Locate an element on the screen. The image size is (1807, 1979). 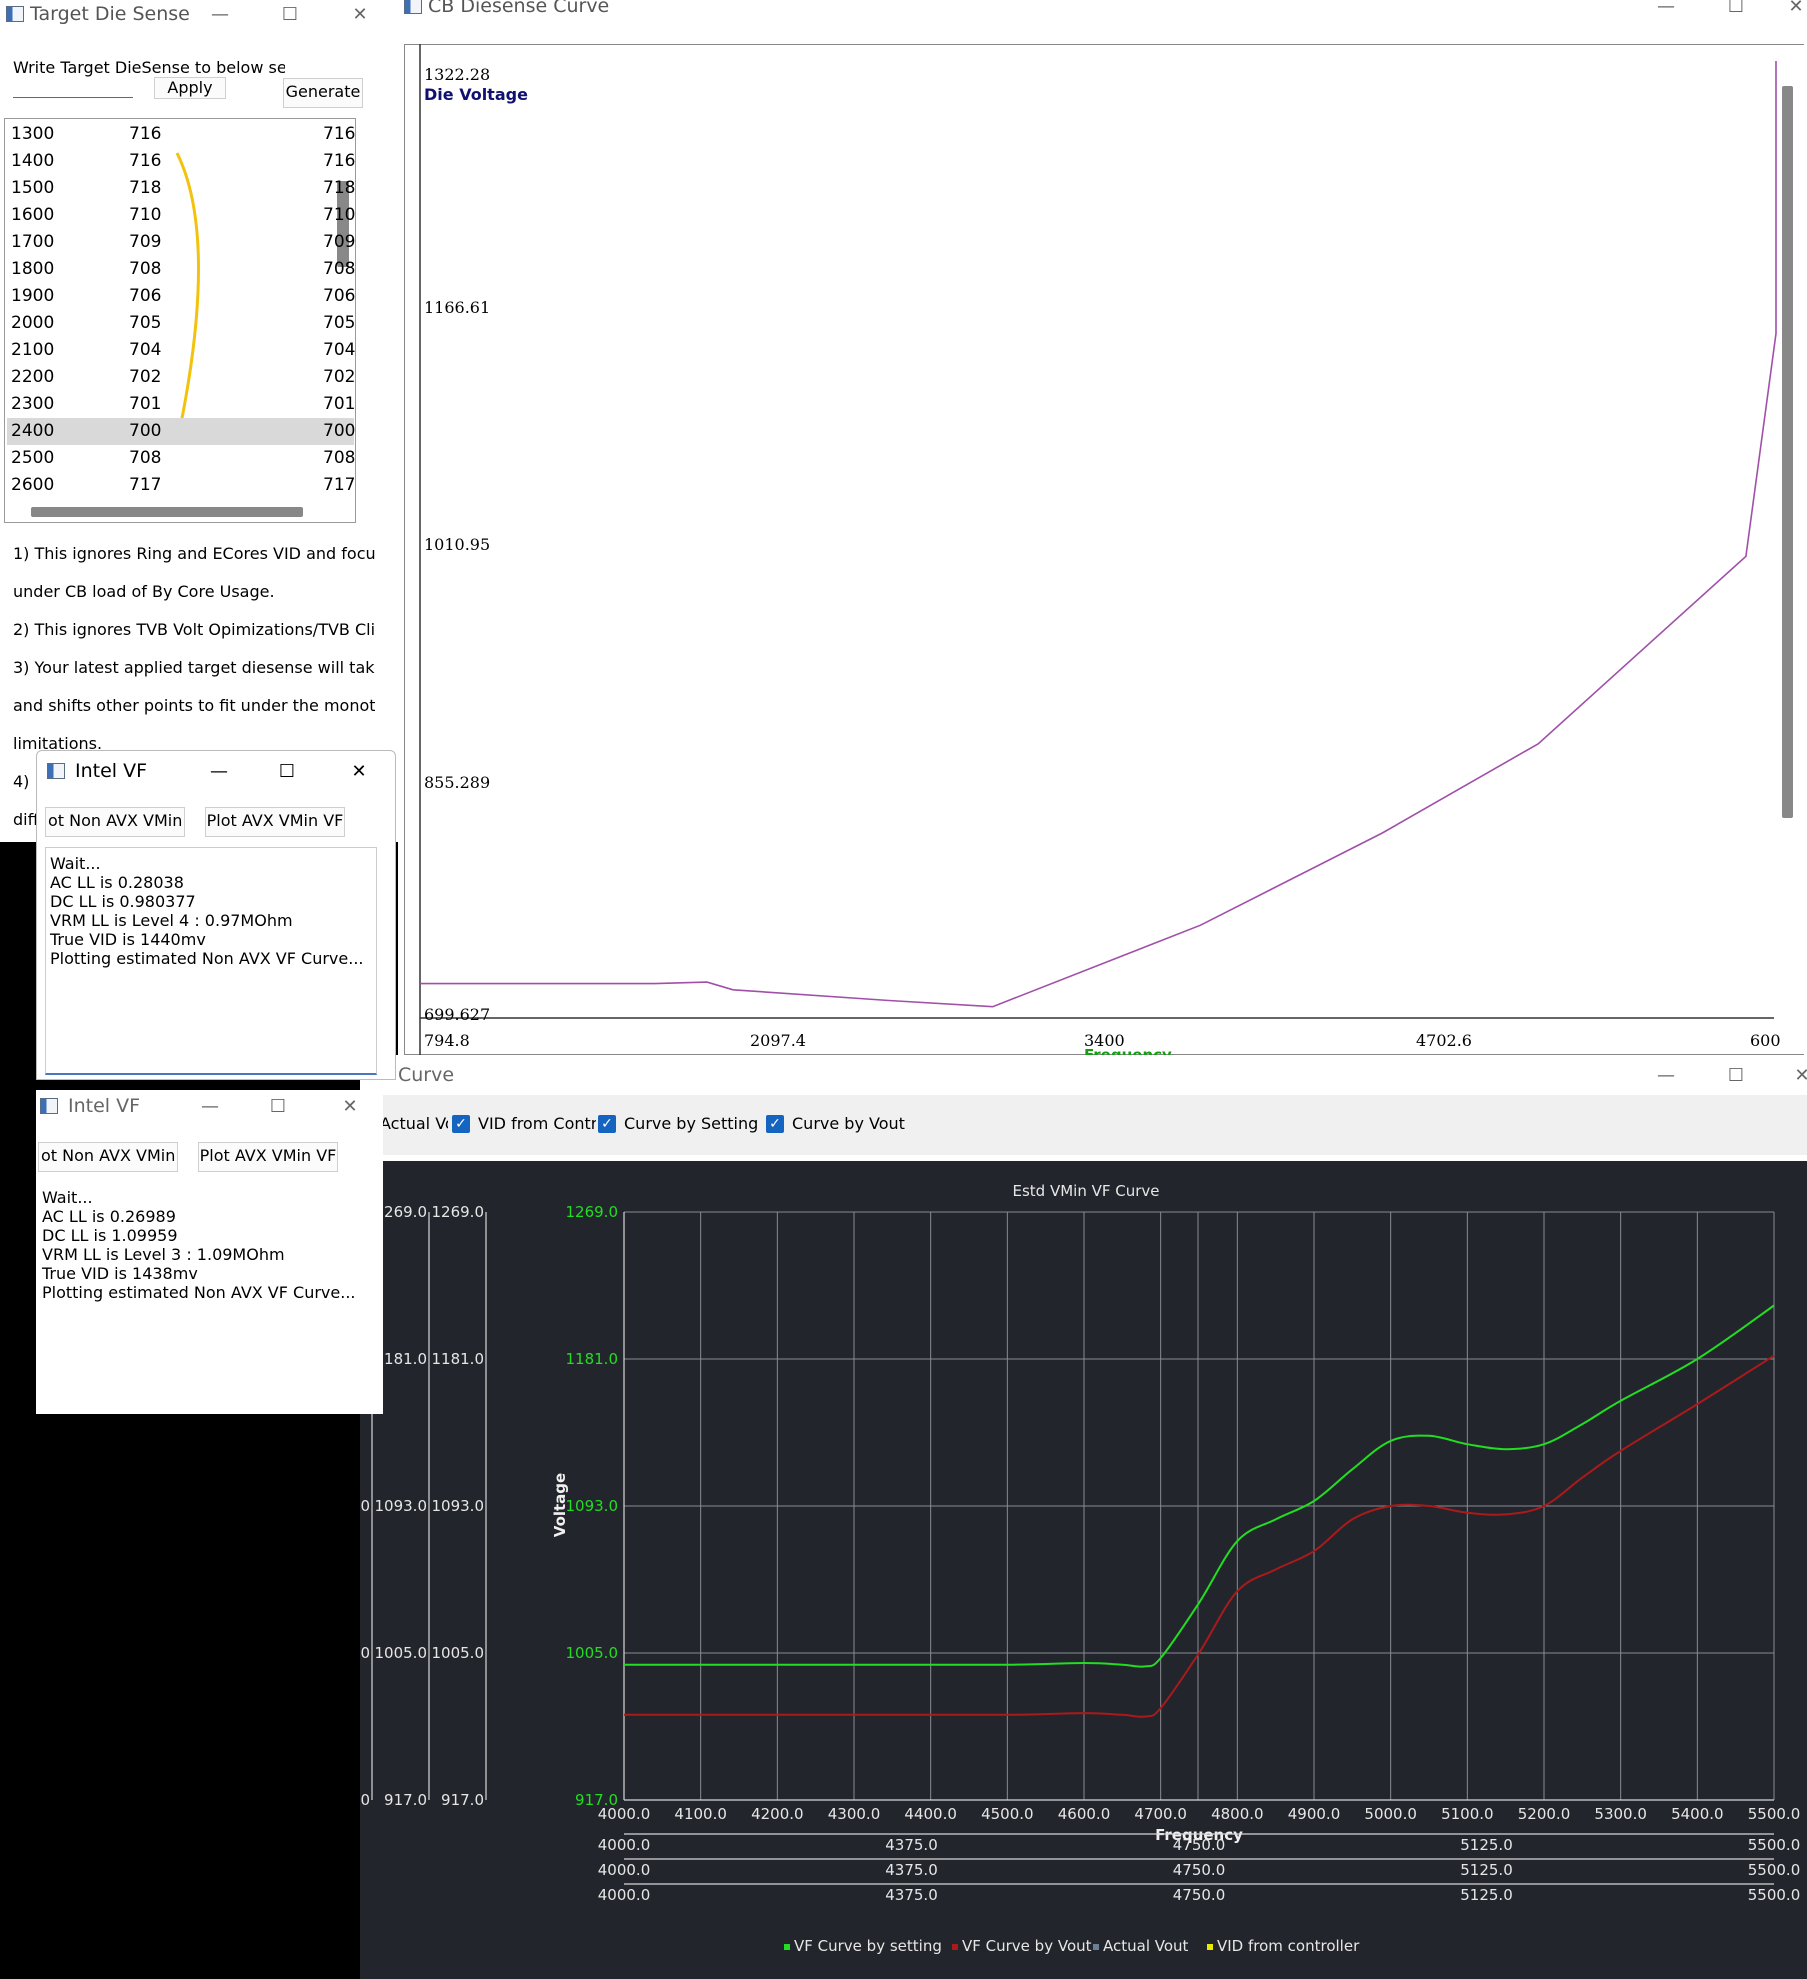
instruction-label: Write Target DieSense to below selecte is located at coordinates (149, 67).